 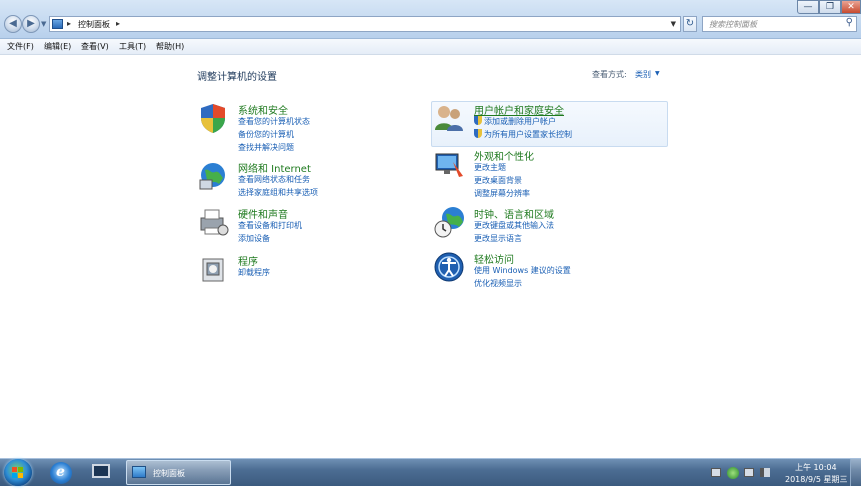 I want to click on arrow-right-icon: ▶, so click(x=31, y=23).